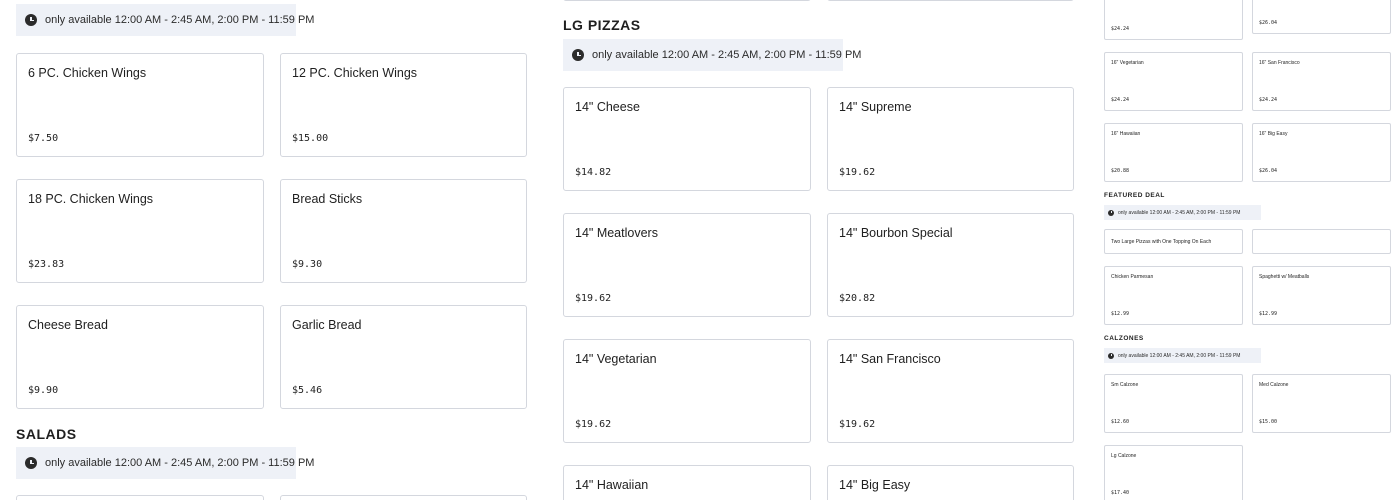  I want to click on item-name: 14" Cheese, so click(607, 107).